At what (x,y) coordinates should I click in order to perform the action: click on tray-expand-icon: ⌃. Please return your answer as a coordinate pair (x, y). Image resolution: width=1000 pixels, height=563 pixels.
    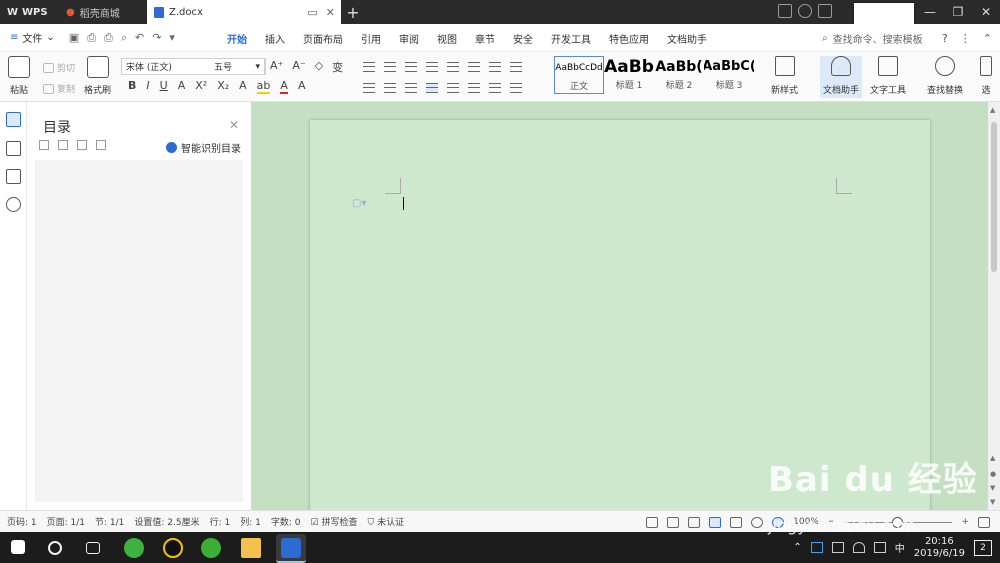
    Looking at the image, I should click on (797, 547).